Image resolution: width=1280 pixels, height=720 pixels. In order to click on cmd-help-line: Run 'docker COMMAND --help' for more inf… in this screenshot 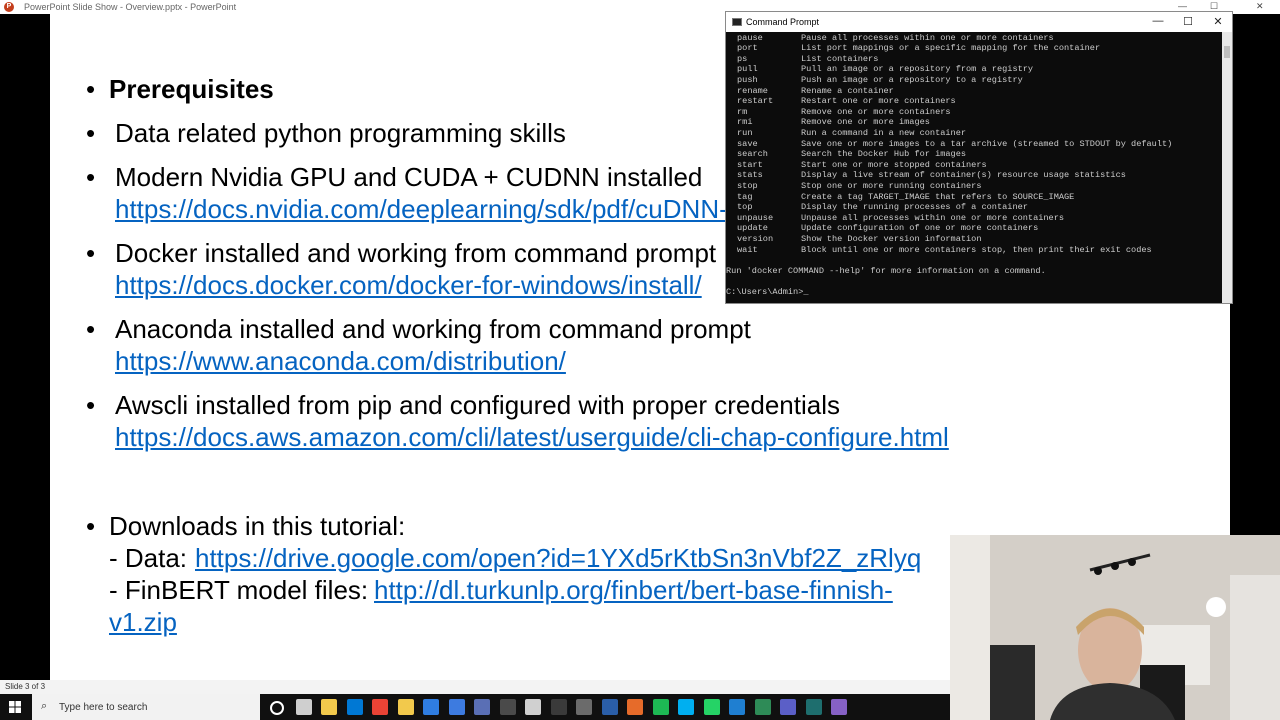, I will do `click(886, 270)`.